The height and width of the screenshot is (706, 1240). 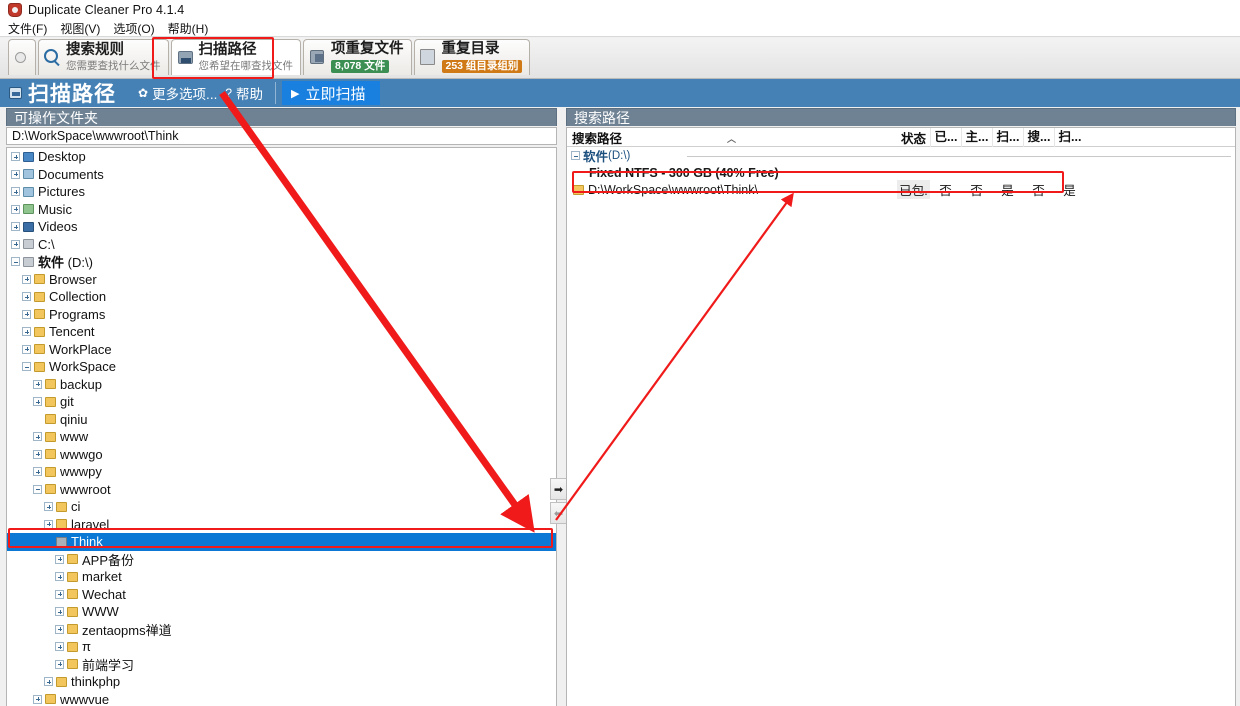 What do you see at coordinates (281, 227) in the screenshot?
I see `tree-item: Videos` at bounding box center [281, 227].